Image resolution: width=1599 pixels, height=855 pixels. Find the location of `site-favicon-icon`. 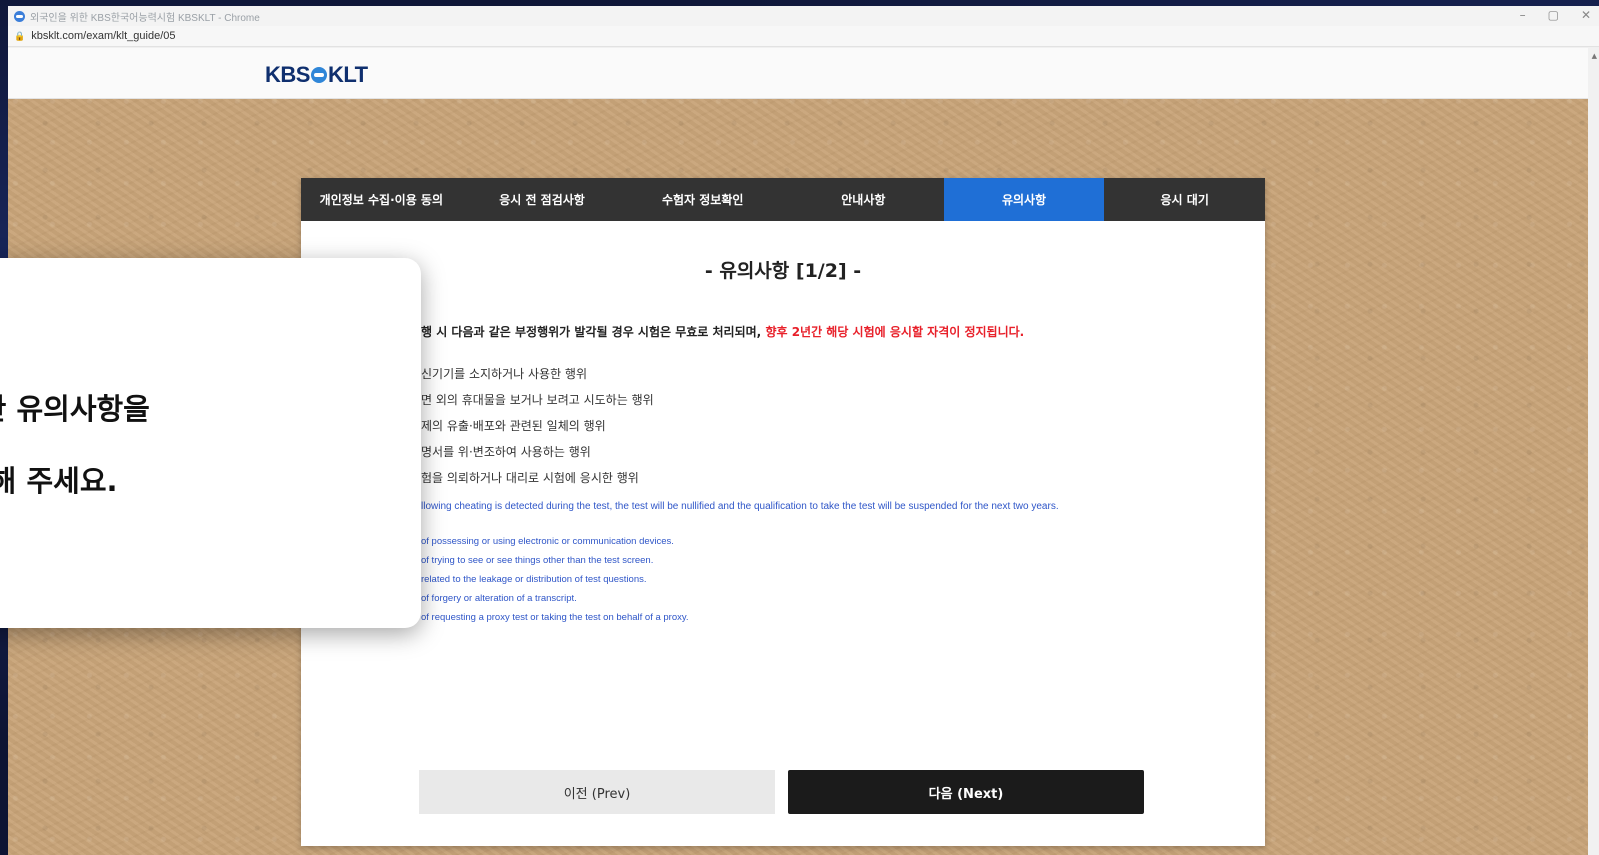

site-favicon-icon is located at coordinates (19, 16).